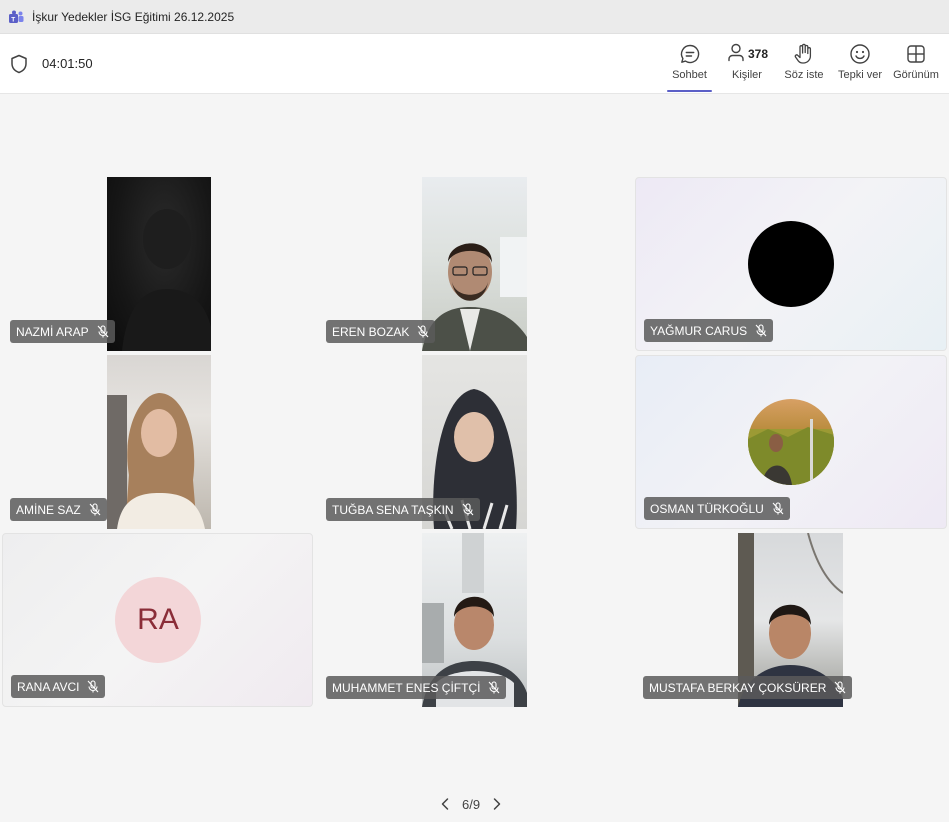  What do you see at coordinates (747, 75) in the screenshot?
I see `people-label: Kişiler` at bounding box center [747, 75].